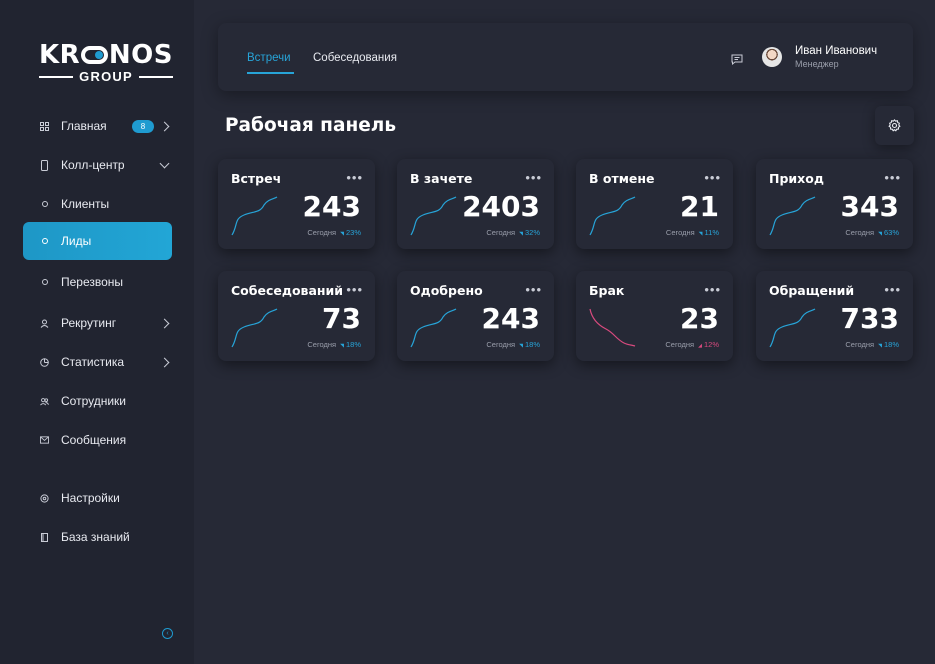  What do you see at coordinates (654, 316) in the screenshot?
I see `stat-card: Брак ••• 23 Сегодня ◢ 12%` at bounding box center [654, 316].